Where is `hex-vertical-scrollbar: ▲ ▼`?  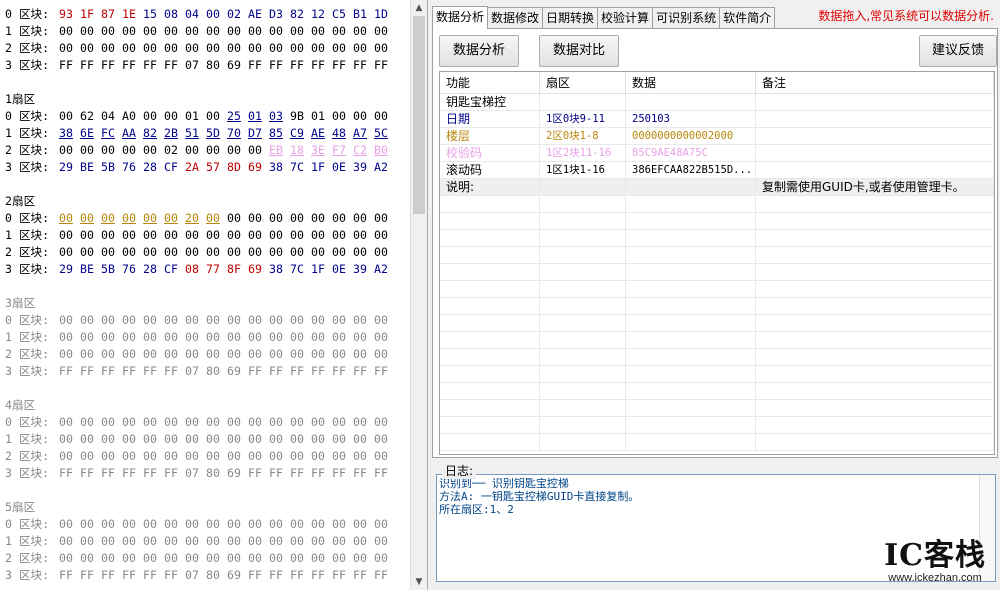
hex-vertical-scrollbar: ▲ ▼ is located at coordinates (418, 295).